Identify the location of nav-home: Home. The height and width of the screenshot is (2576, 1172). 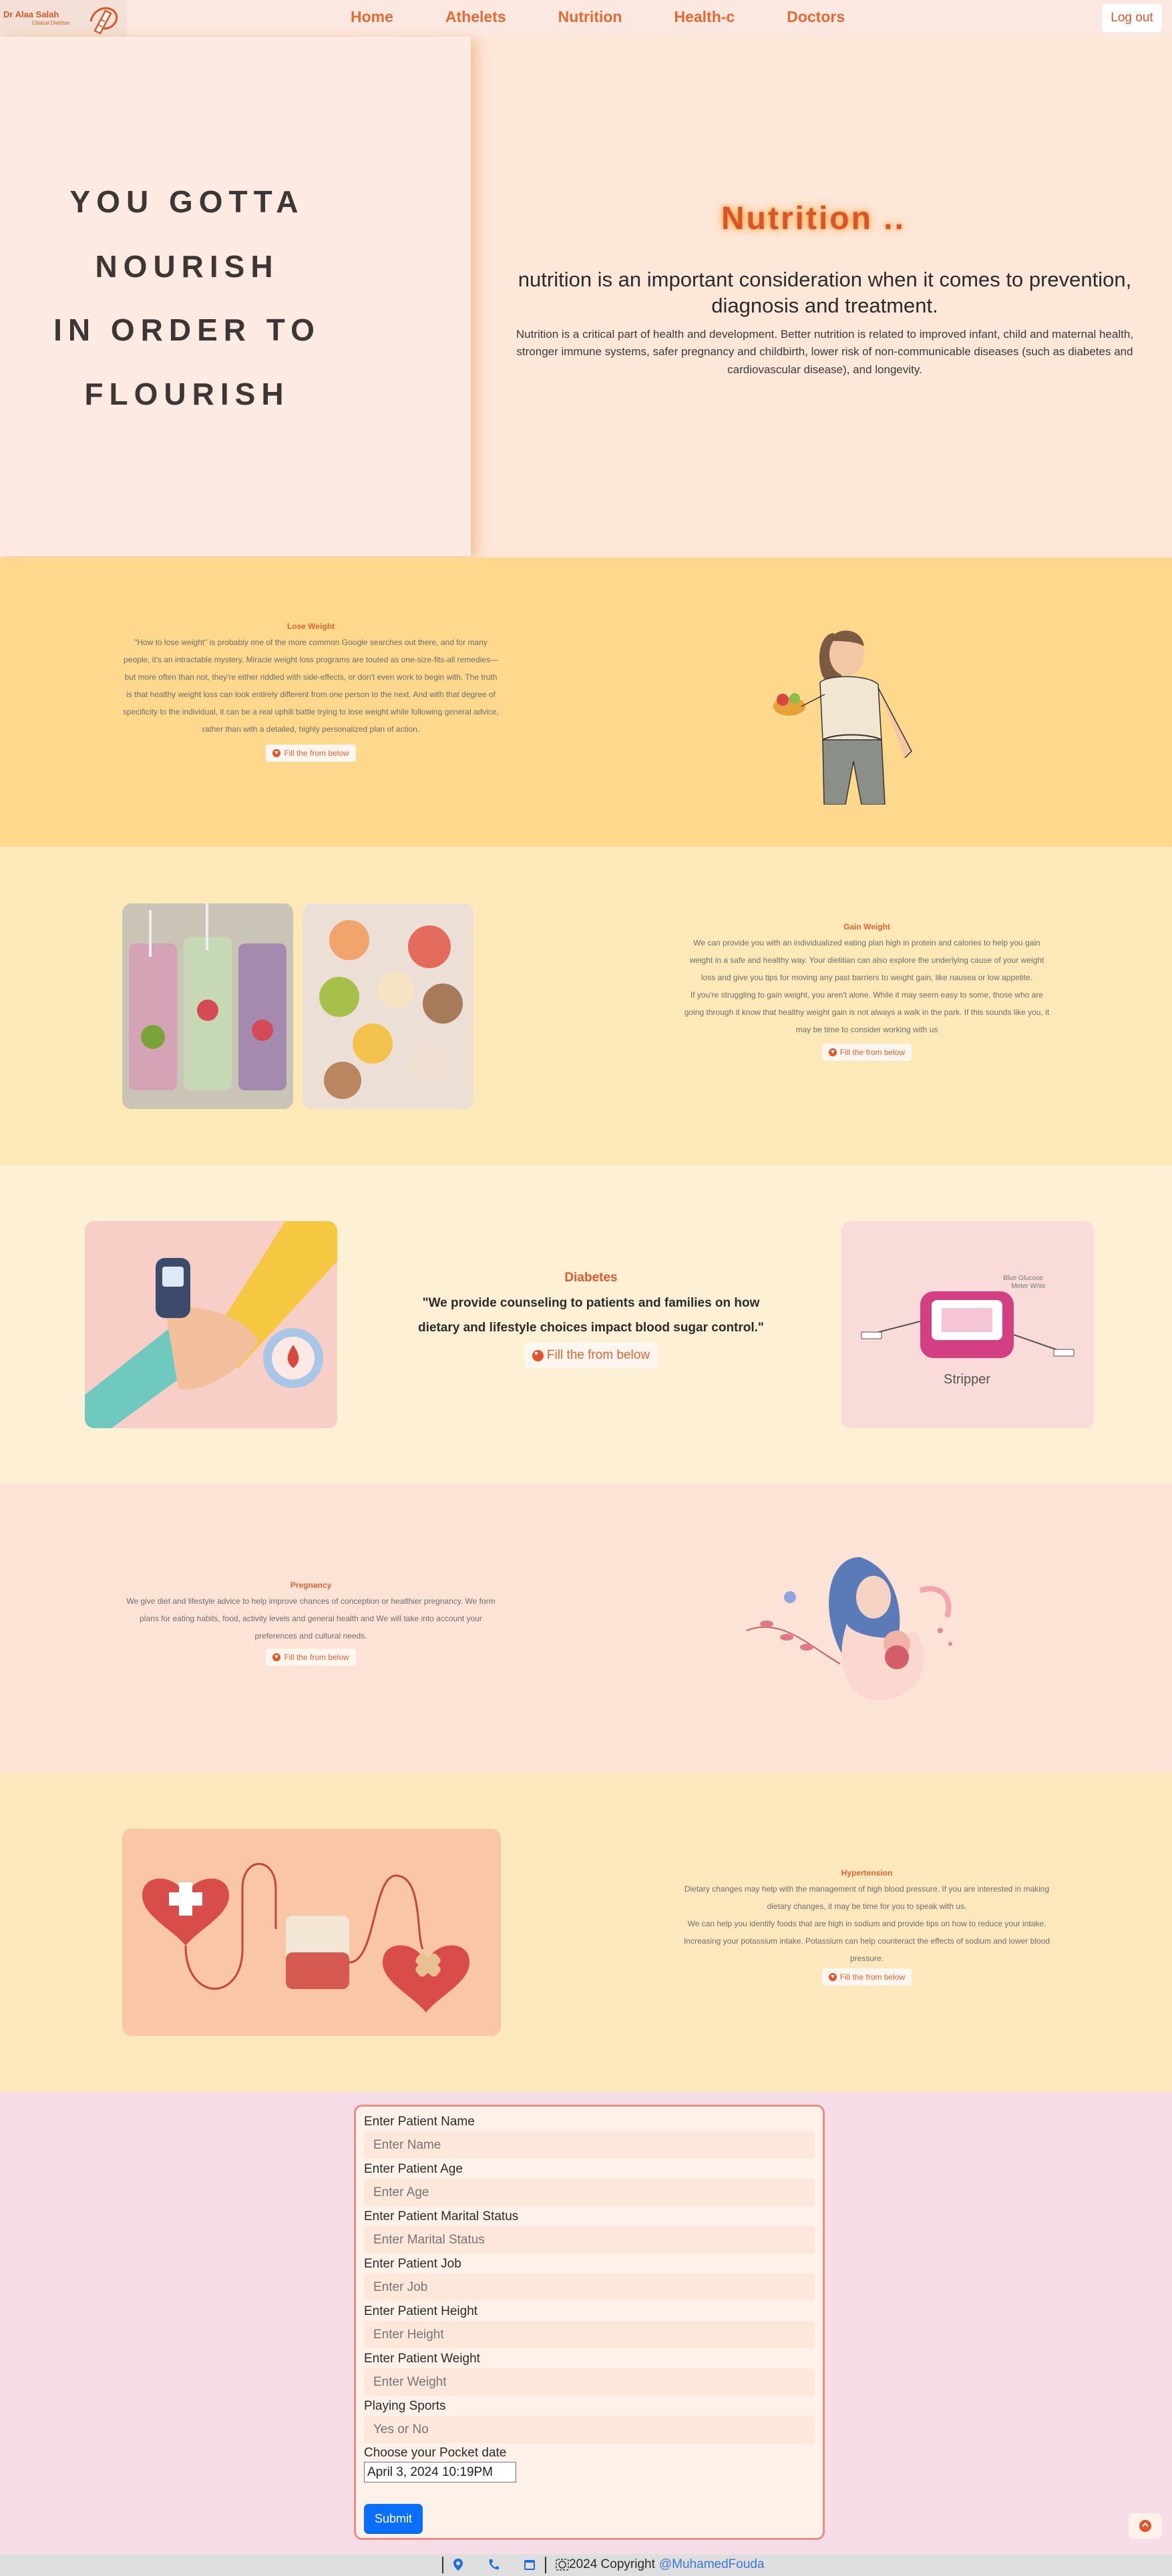
(372, 17).